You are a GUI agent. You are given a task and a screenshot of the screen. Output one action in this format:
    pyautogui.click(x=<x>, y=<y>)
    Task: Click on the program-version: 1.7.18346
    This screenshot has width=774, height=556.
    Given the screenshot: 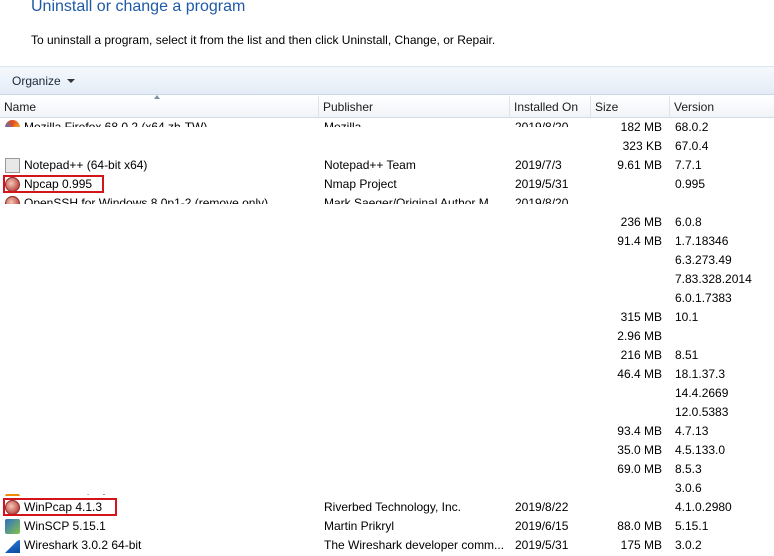 What is the action you would take?
    pyautogui.click(x=702, y=241)
    